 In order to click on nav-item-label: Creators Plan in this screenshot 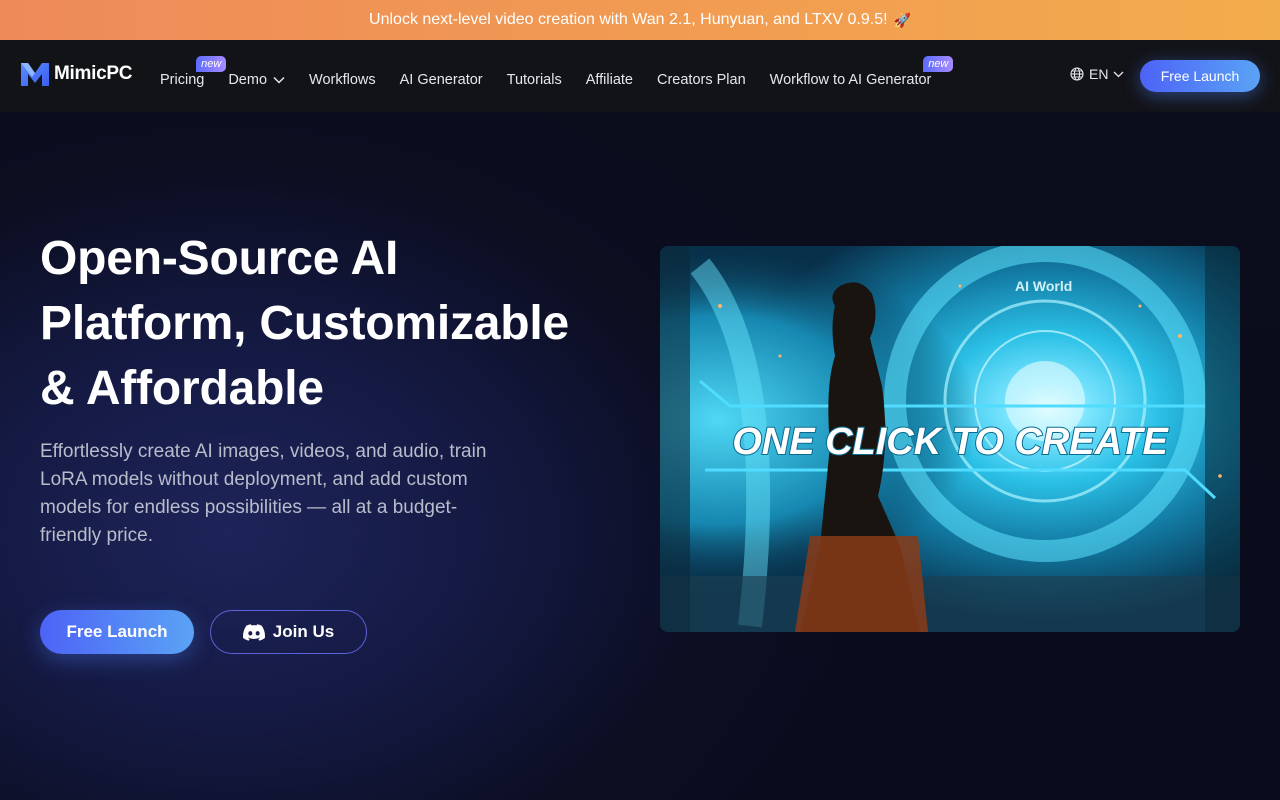, I will do `click(701, 80)`.